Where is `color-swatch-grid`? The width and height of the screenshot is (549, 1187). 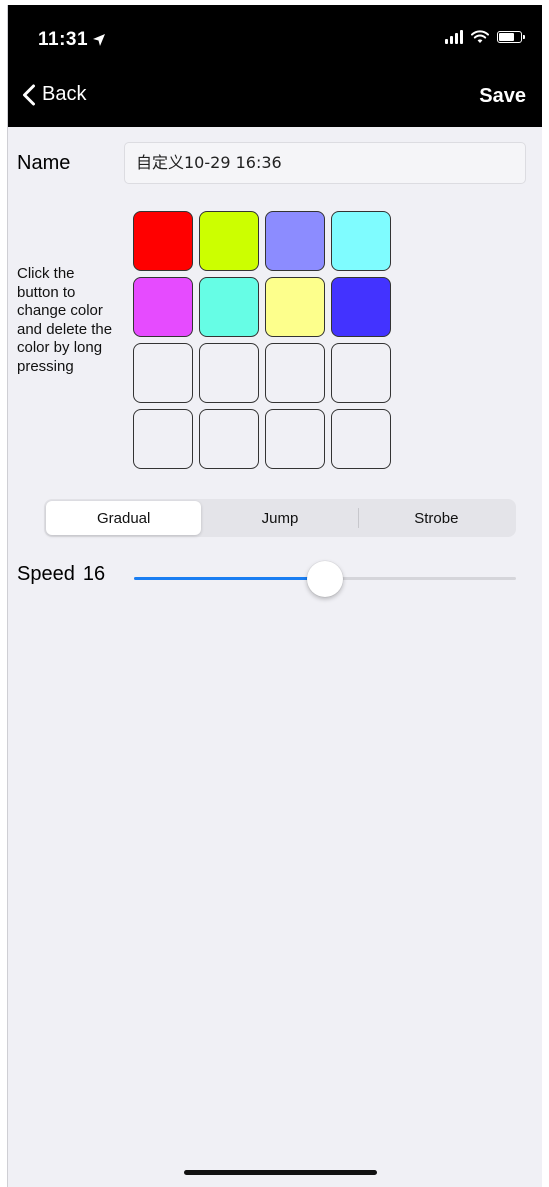 color-swatch-grid is located at coordinates (262, 340).